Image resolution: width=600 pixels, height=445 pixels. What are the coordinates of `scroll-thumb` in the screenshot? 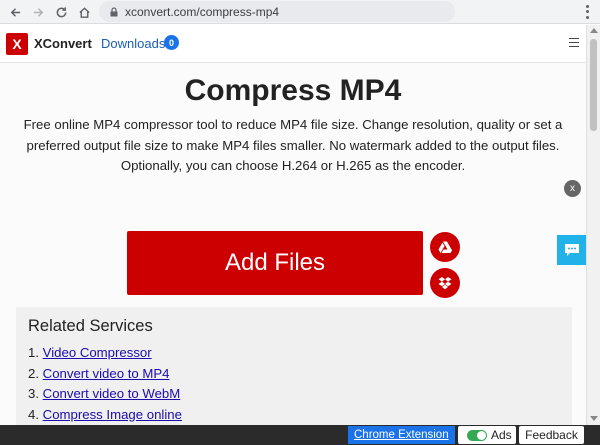 It's located at (593, 85).